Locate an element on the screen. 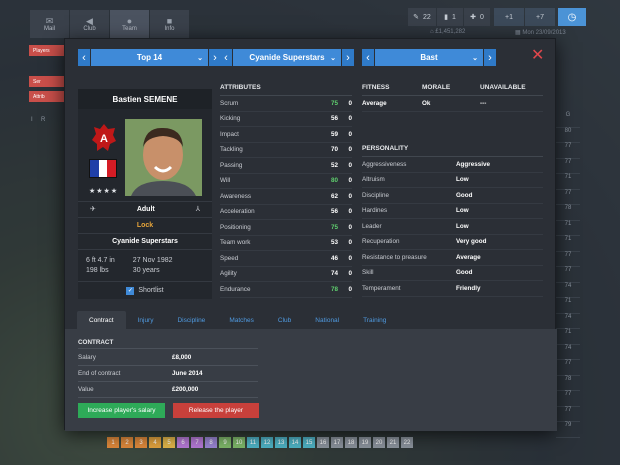  page-button: 17 is located at coordinates (337, 442).